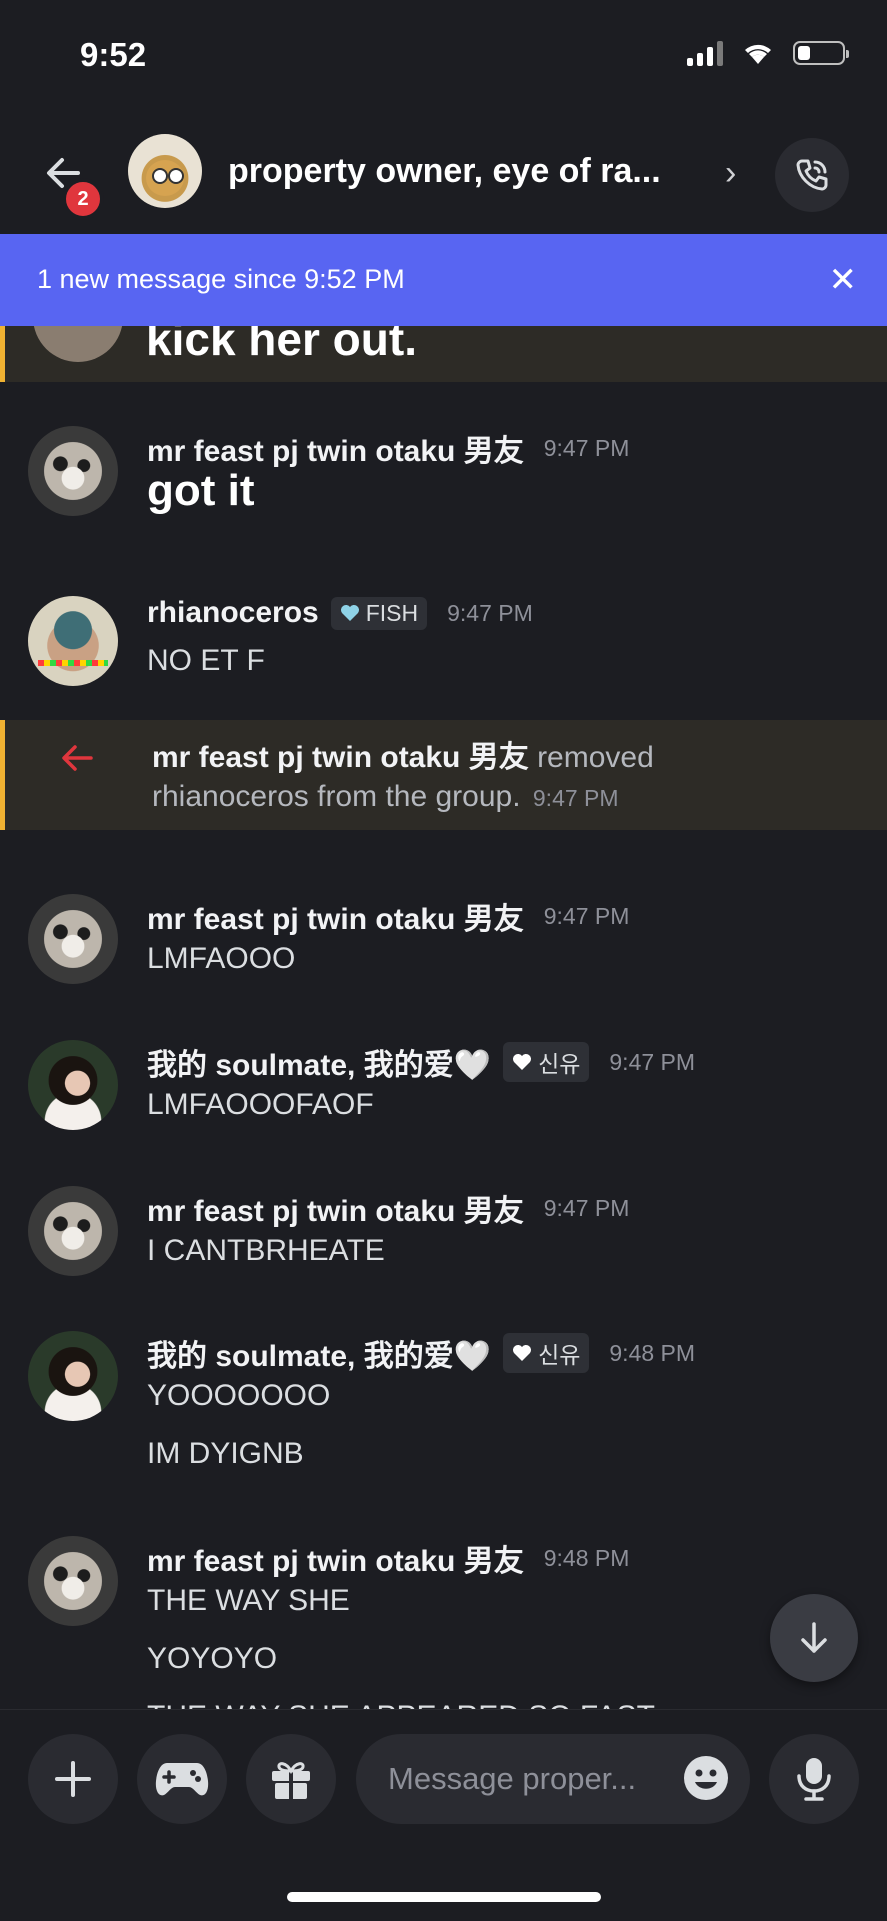 The height and width of the screenshot is (1921, 887). I want to click on gift-button, so click(291, 1779).